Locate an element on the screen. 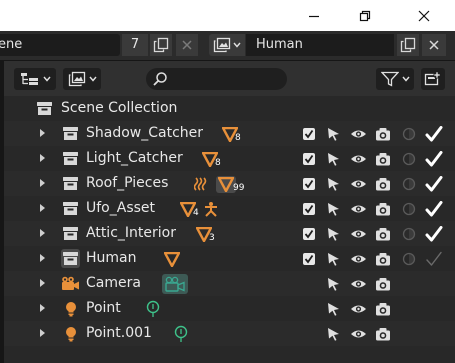  minimize-button is located at coordinates (314, 15).